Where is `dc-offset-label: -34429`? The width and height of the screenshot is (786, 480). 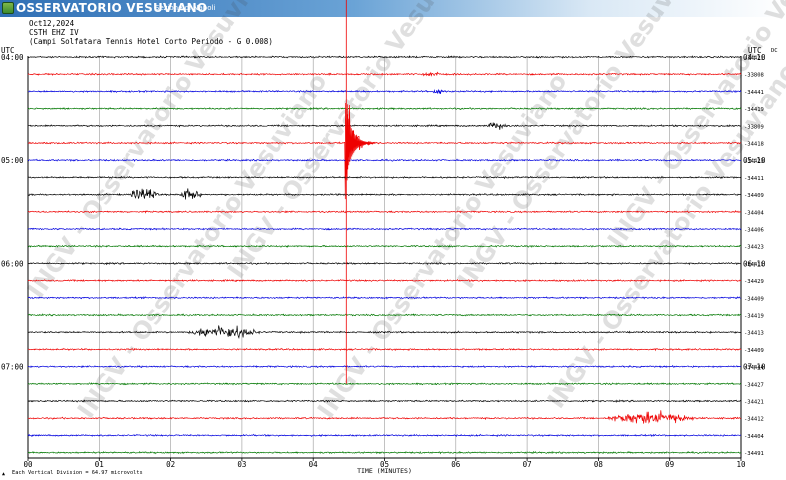
dc-offset-label: -34429 is located at coordinates (754, 282).